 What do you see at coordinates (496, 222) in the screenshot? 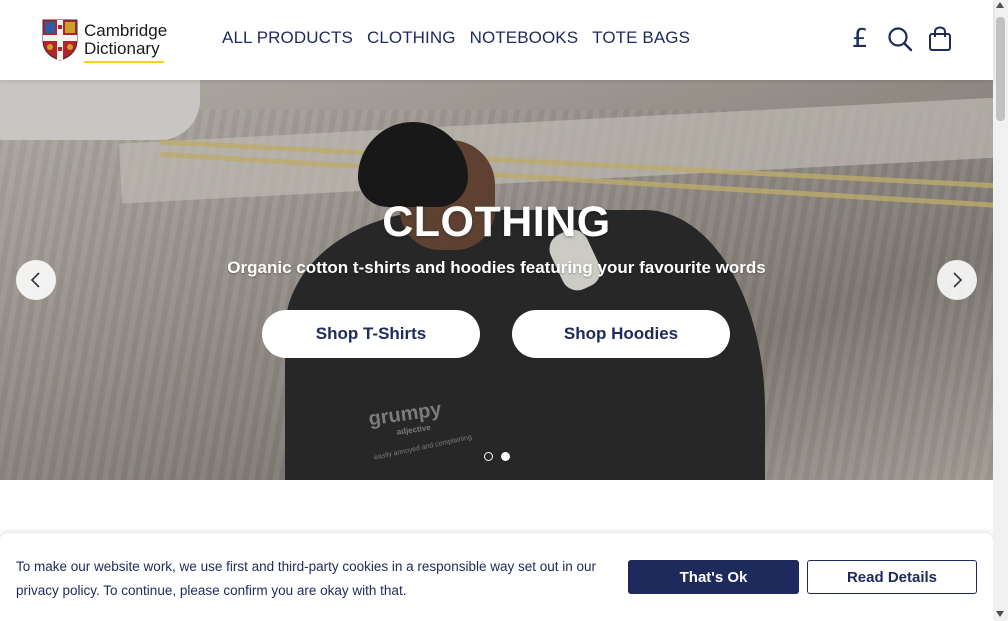
I see `hero-title: CLOTHING` at bounding box center [496, 222].